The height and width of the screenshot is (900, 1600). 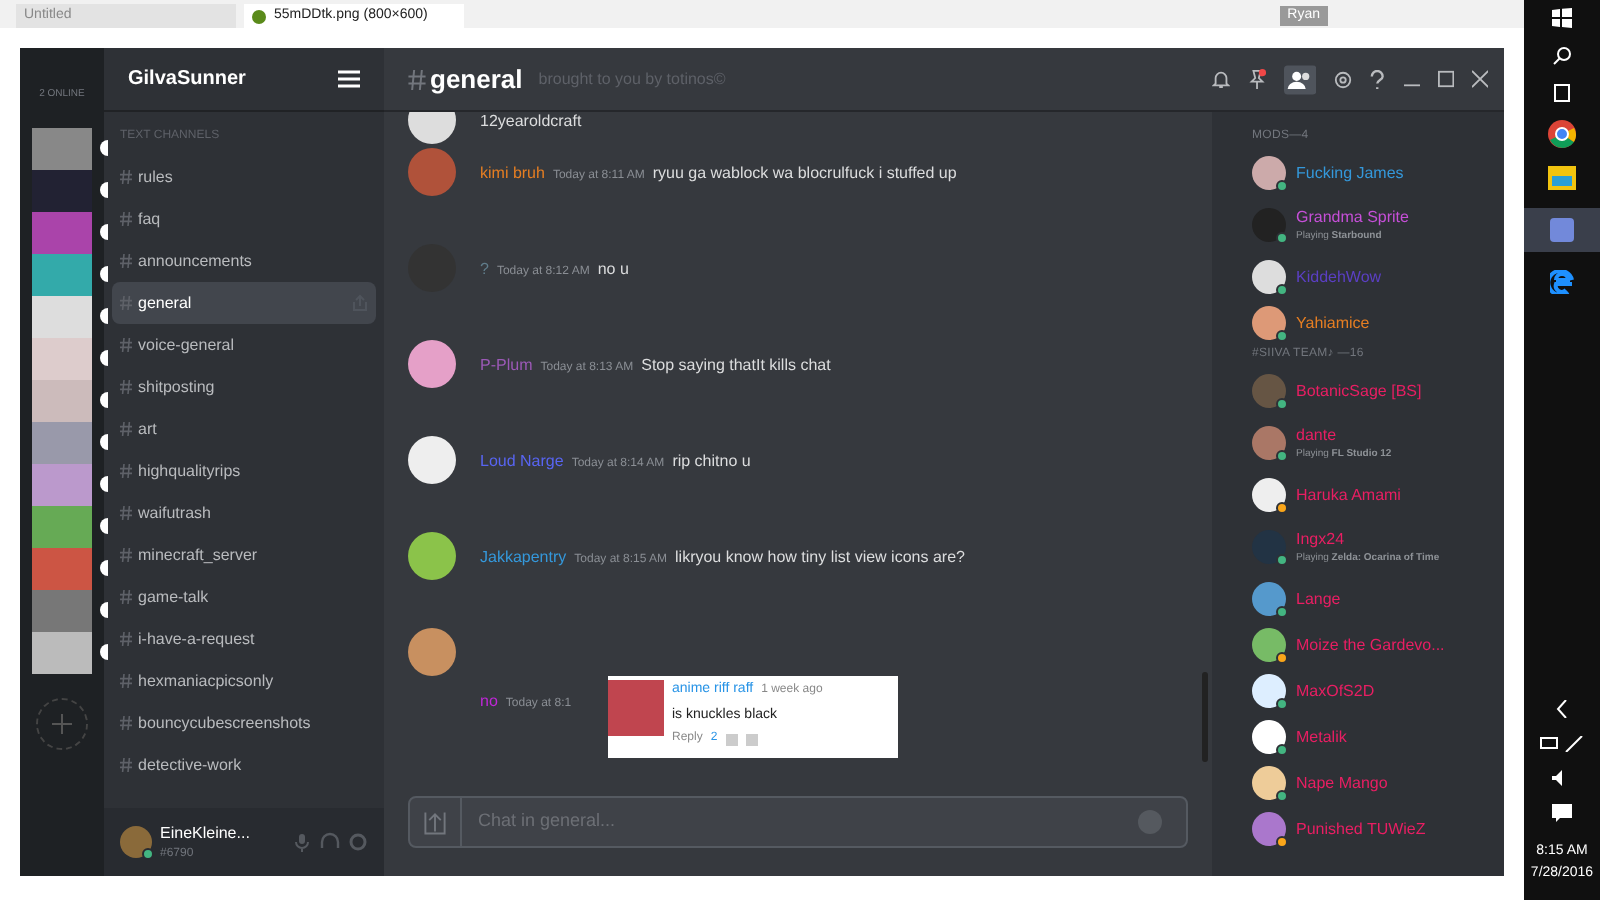 What do you see at coordinates (1445, 79) in the screenshot?
I see `maximize-icon` at bounding box center [1445, 79].